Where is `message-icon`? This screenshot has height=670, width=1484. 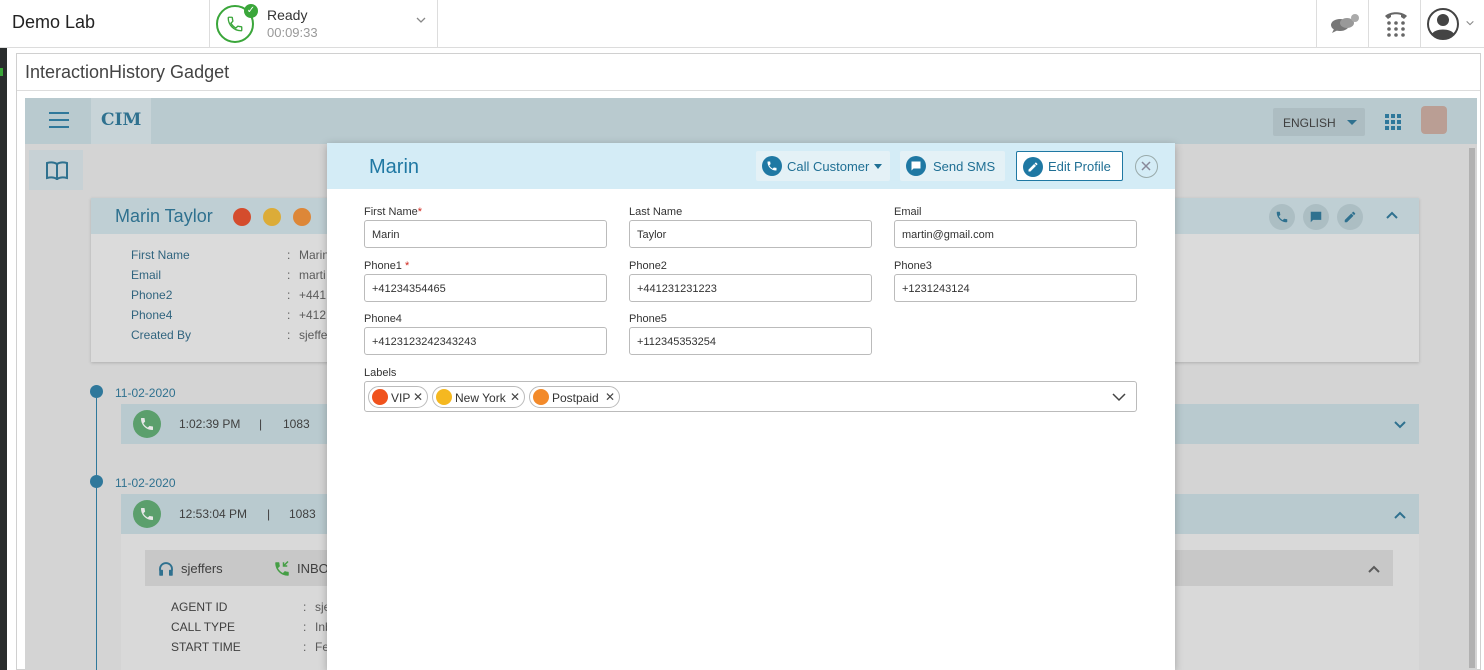
message-icon is located at coordinates (916, 166).